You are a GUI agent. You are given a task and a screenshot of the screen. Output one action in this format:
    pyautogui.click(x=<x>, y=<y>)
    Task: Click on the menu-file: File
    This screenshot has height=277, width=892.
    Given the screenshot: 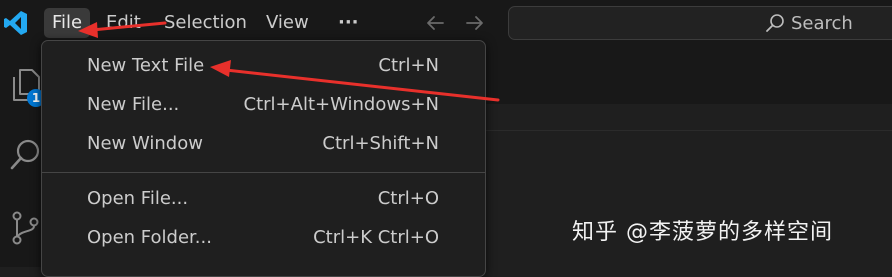 What is the action you would take?
    pyautogui.click(x=67, y=23)
    